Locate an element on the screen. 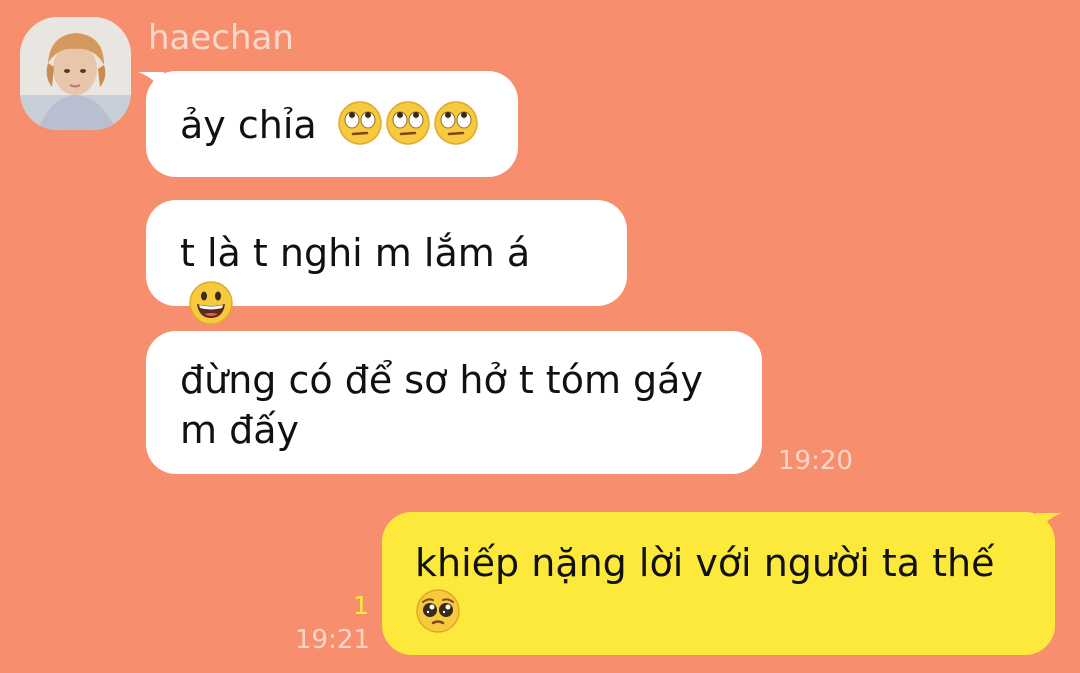  contact-avatar is located at coordinates (75, 73).